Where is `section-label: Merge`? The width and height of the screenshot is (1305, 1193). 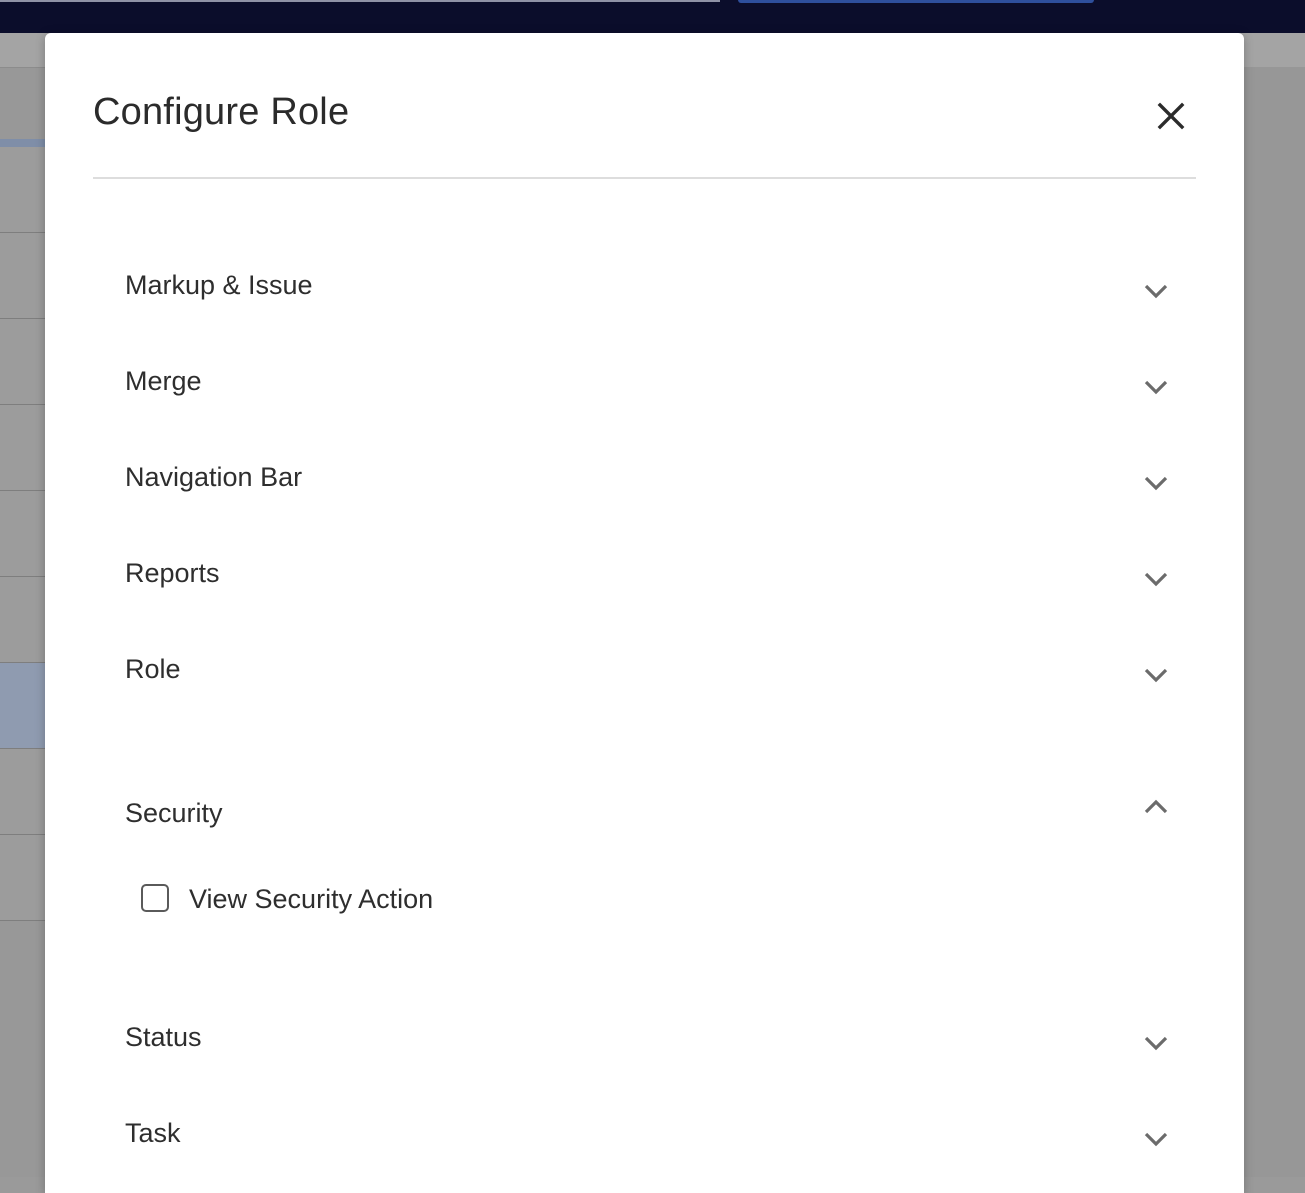
section-label: Merge is located at coordinates (163, 381).